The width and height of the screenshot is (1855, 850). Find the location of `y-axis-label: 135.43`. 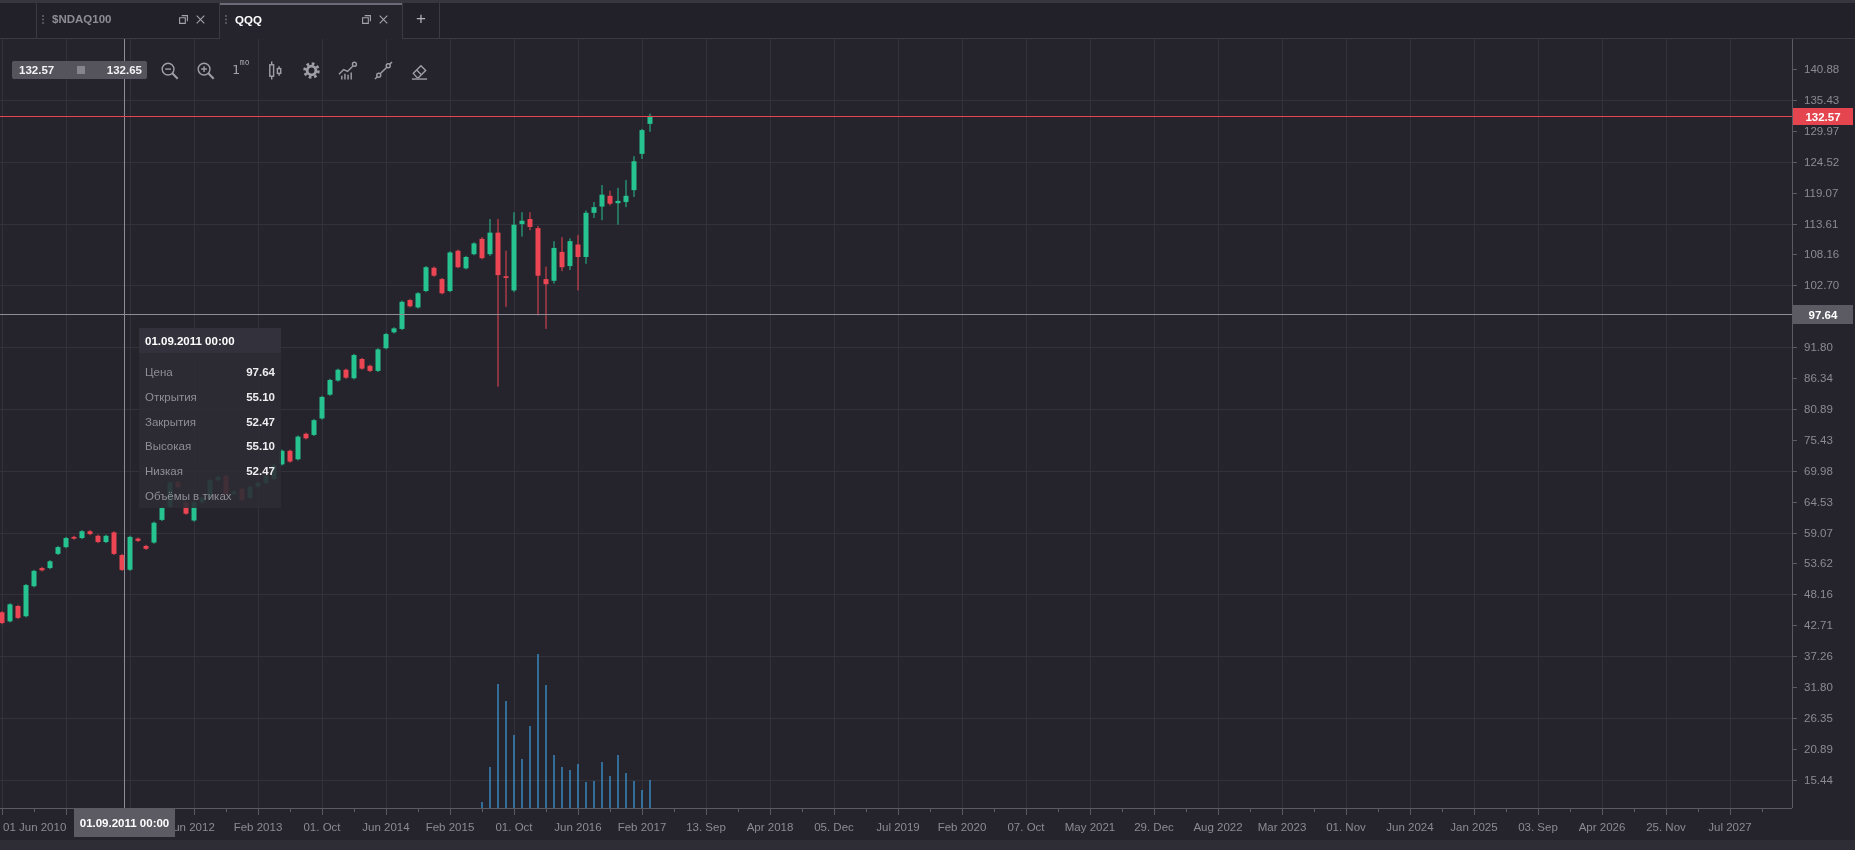

y-axis-label: 135.43 is located at coordinates (1822, 100).